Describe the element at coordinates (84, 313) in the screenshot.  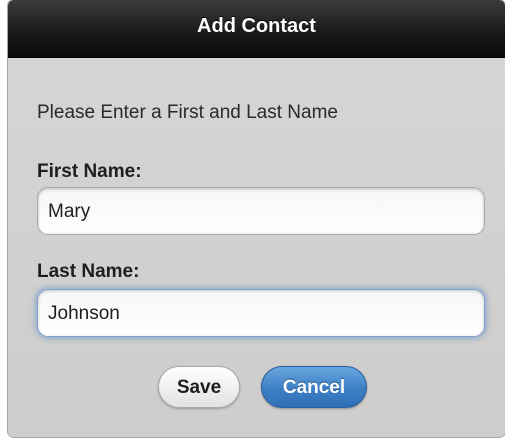
I see `last-name-value: Johnson` at that location.